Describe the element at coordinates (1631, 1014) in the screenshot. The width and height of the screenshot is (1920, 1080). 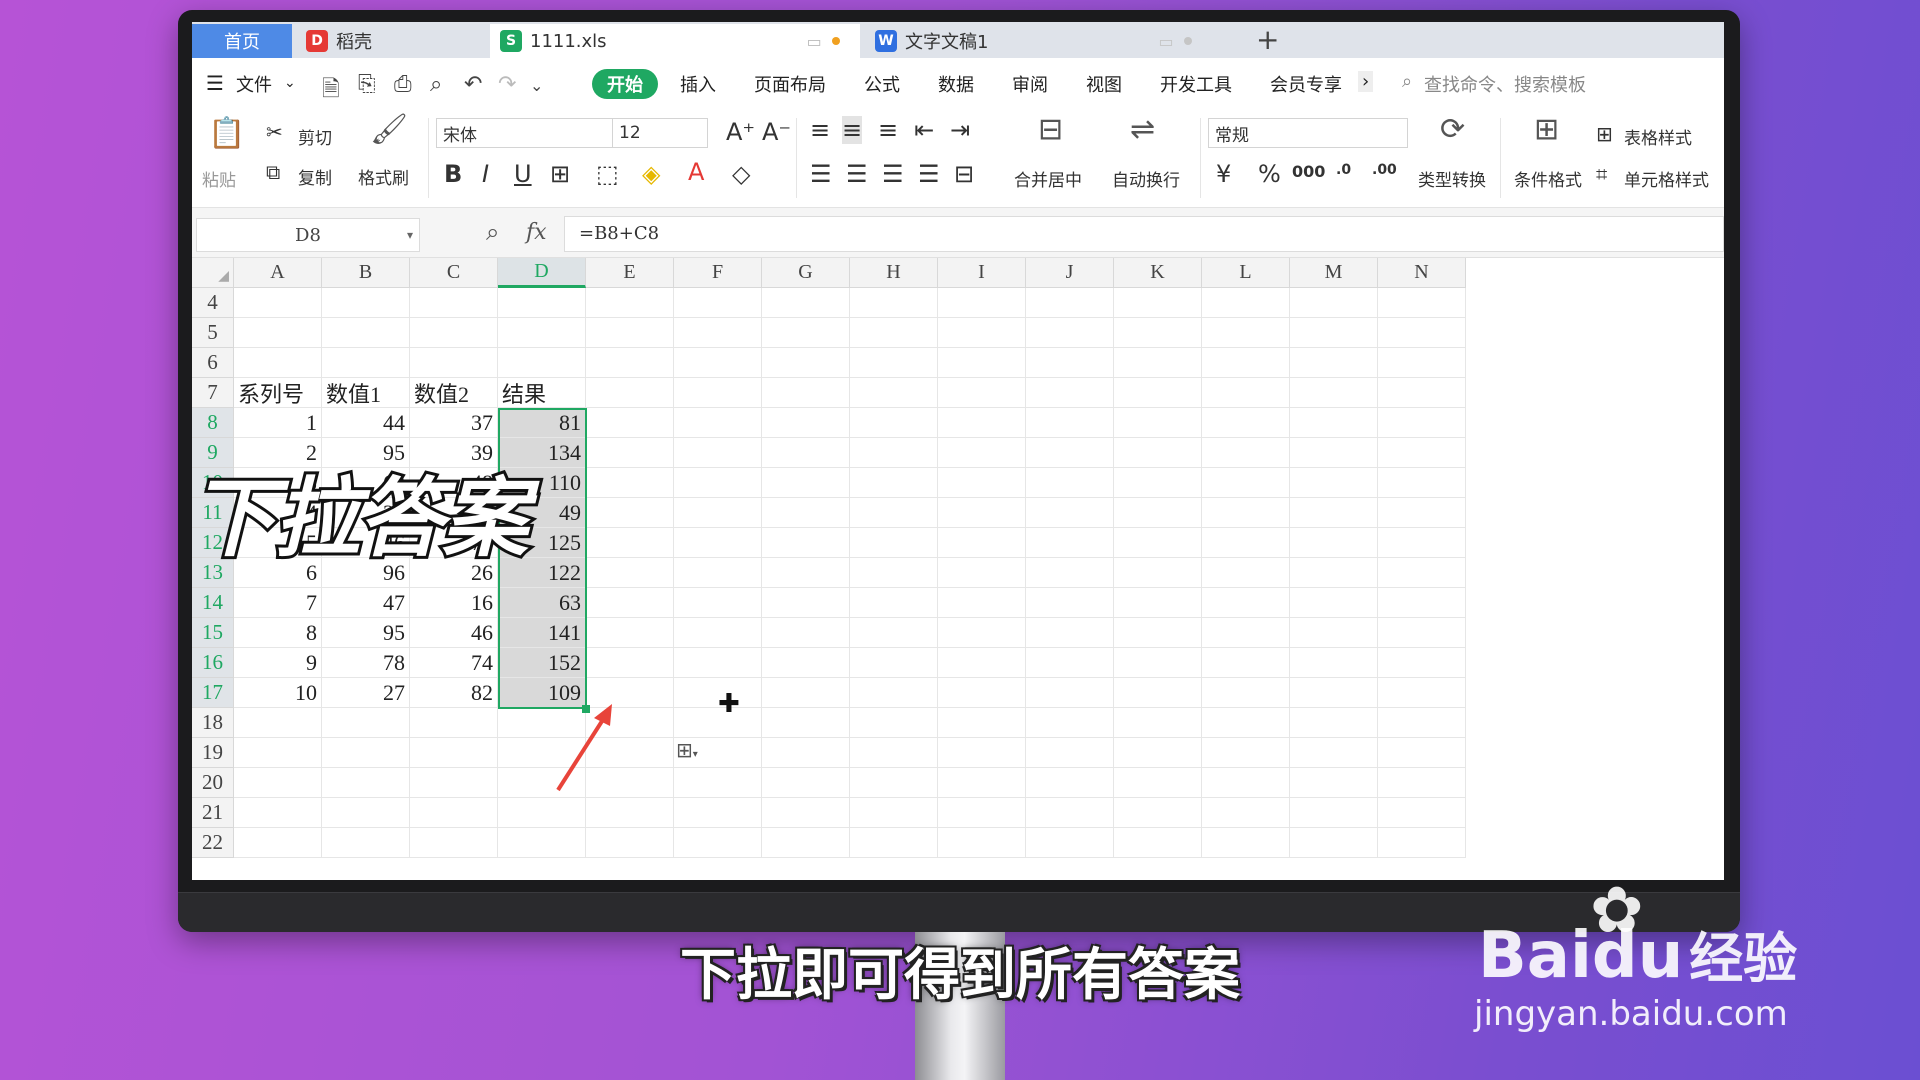
I see `watermark-url: jingyan.baidu.com` at that location.